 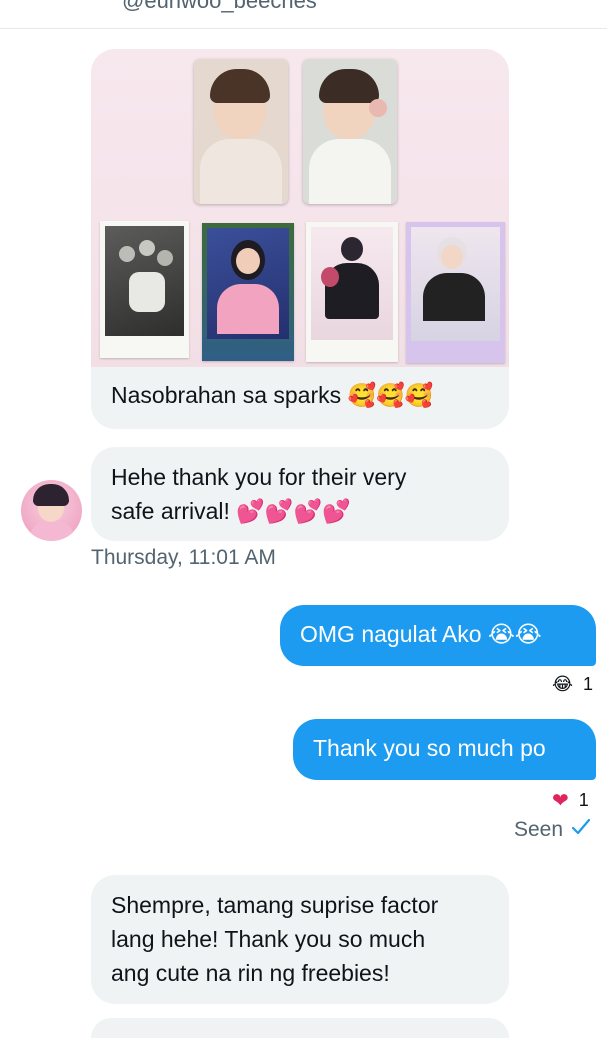 I want to click on seen-indicator: Seen, so click(x=552, y=830).